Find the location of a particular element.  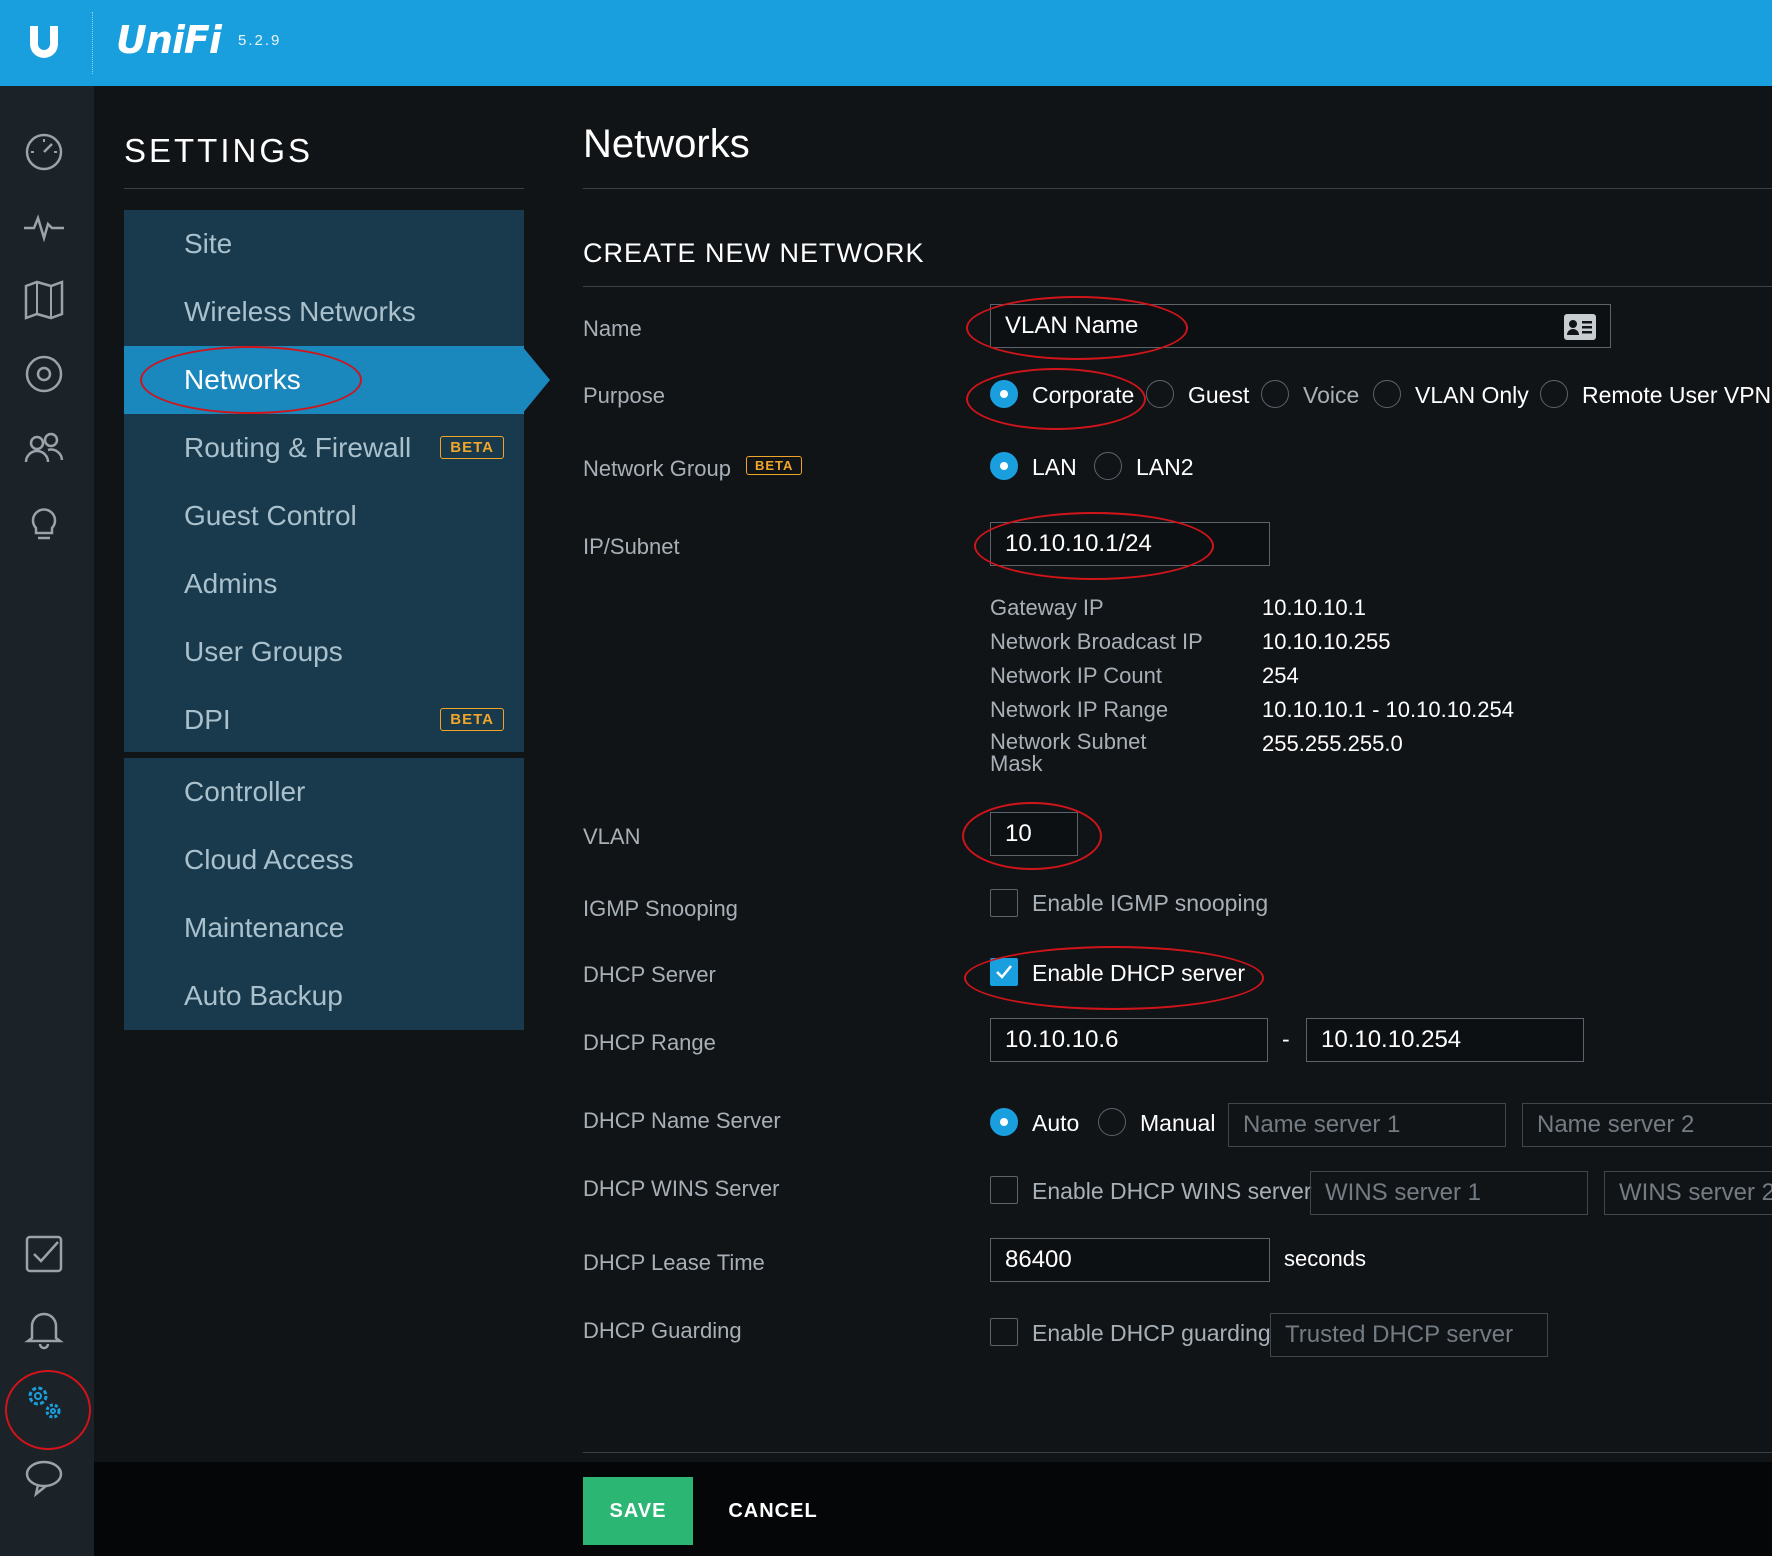

map-icon is located at coordinates (44, 300).